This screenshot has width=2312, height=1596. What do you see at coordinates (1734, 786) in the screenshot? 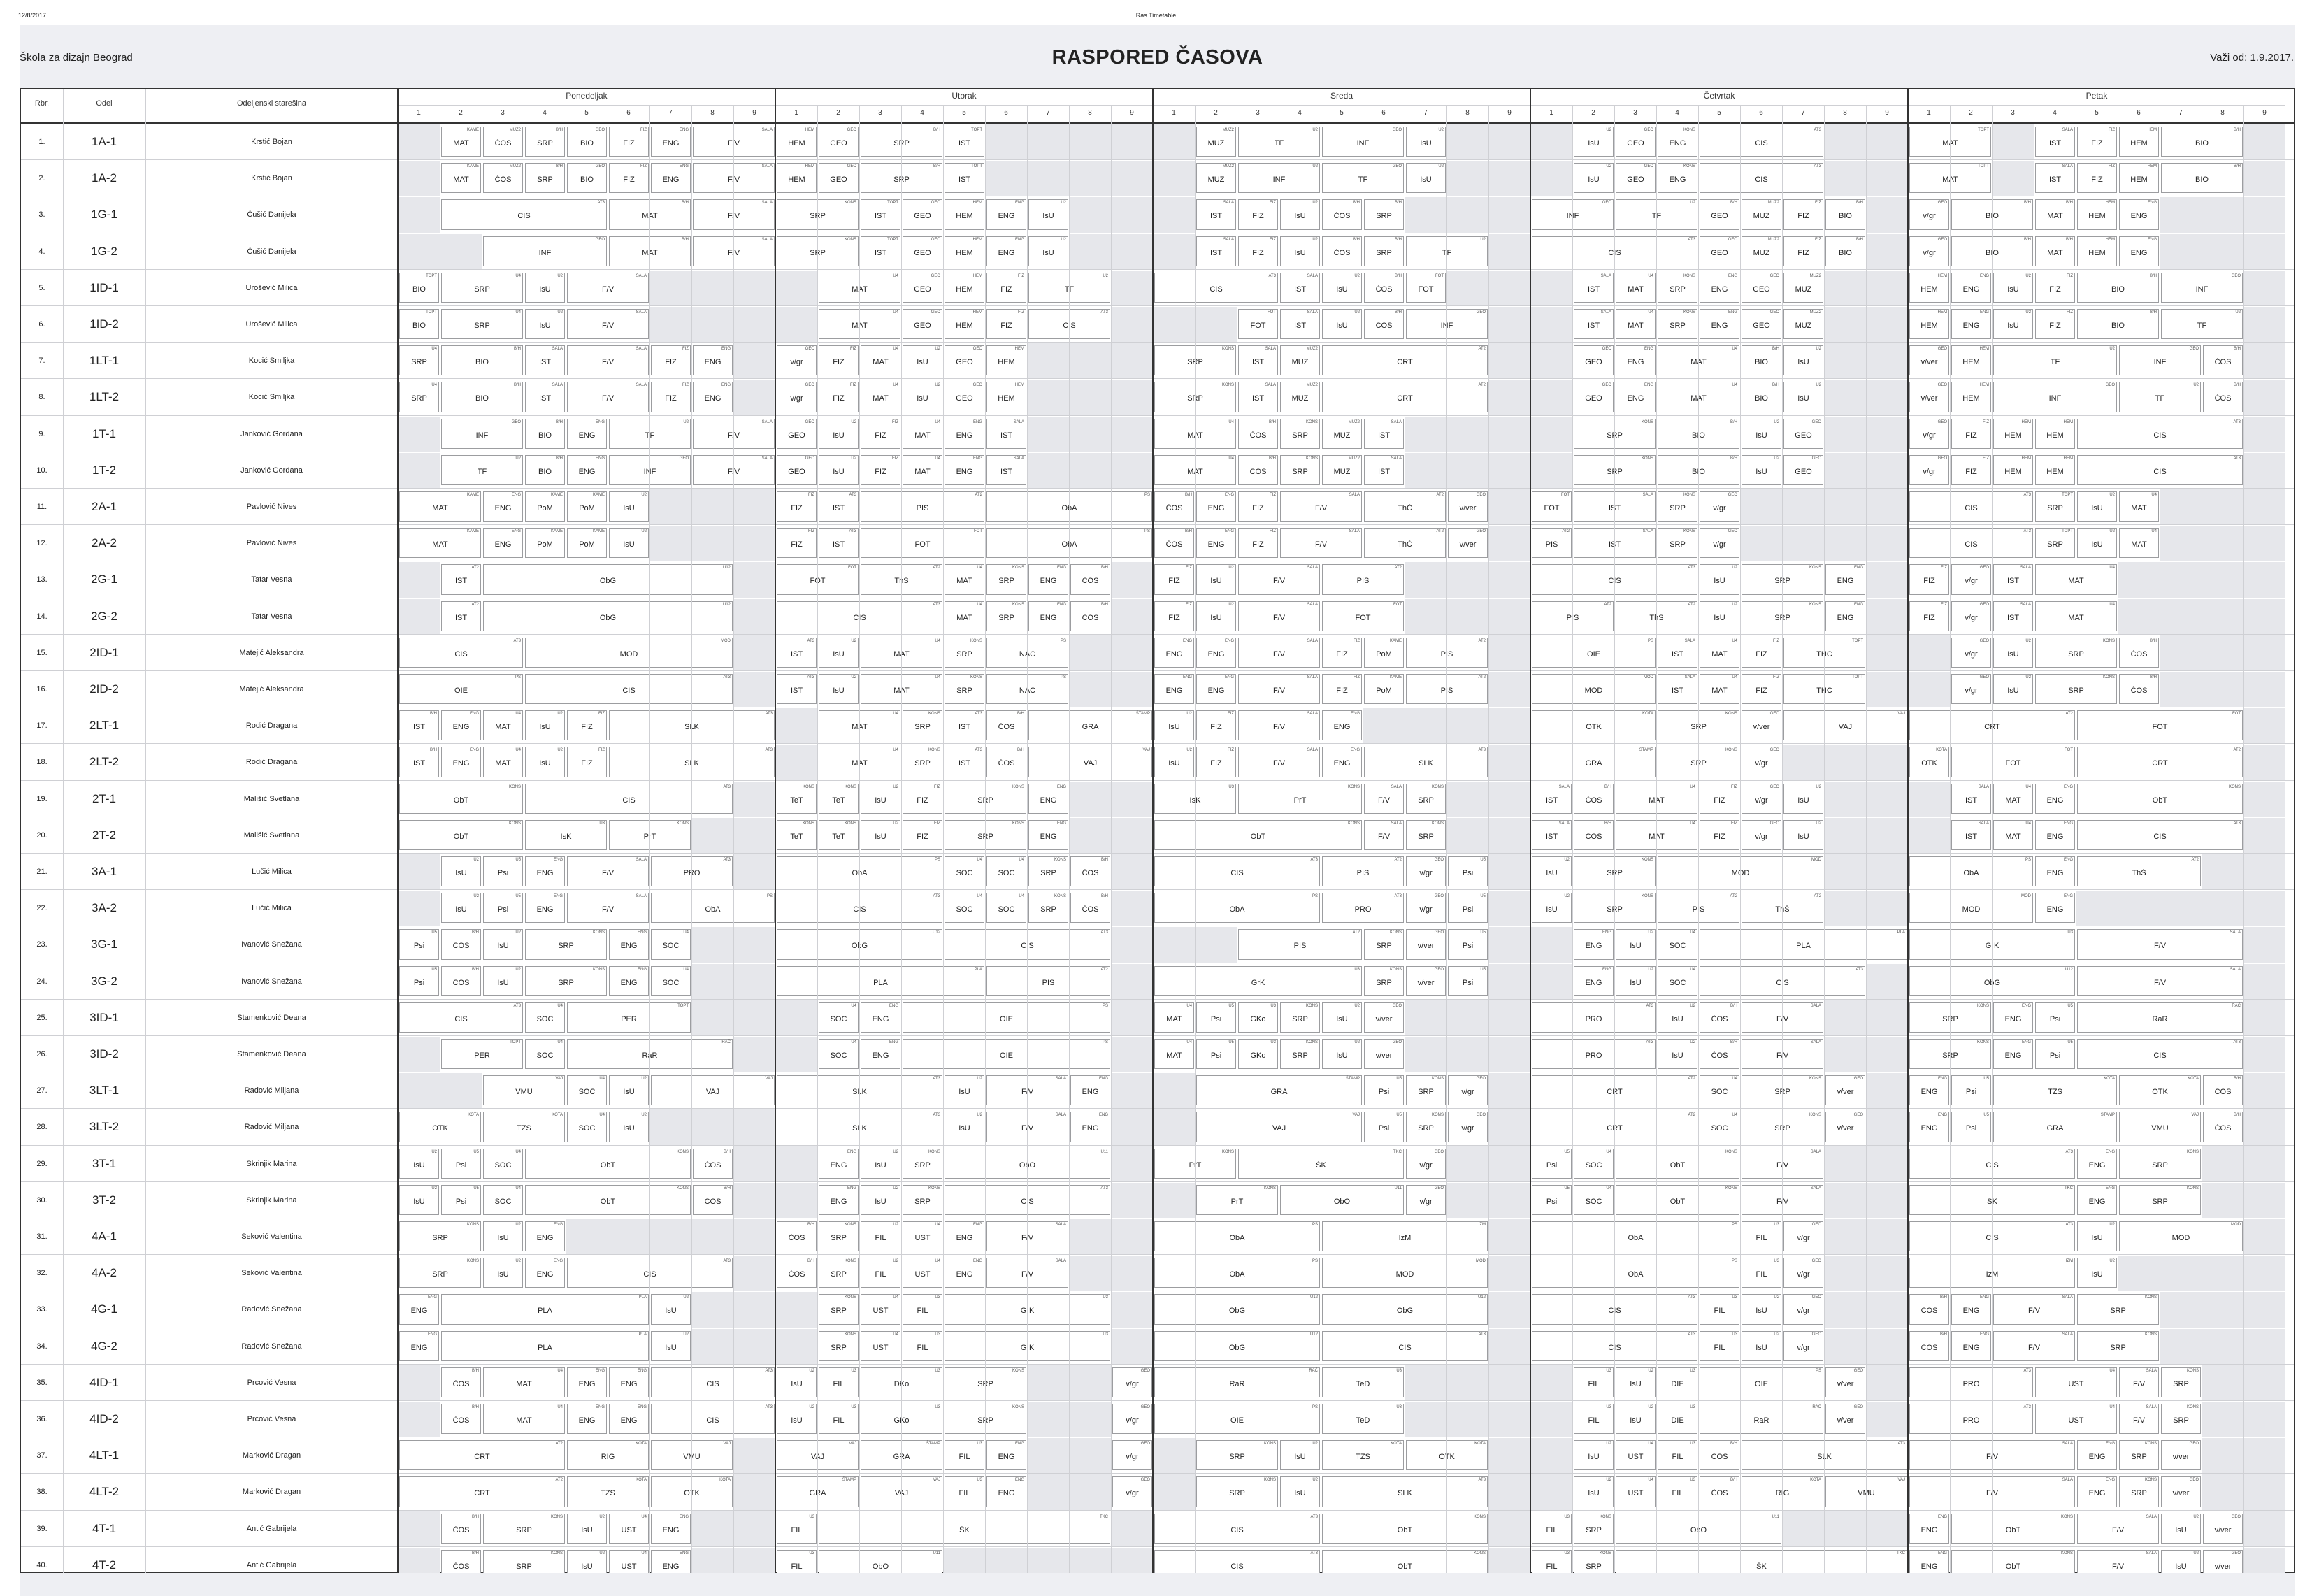
I see `lesson-room: FIZ` at bounding box center [1734, 786].